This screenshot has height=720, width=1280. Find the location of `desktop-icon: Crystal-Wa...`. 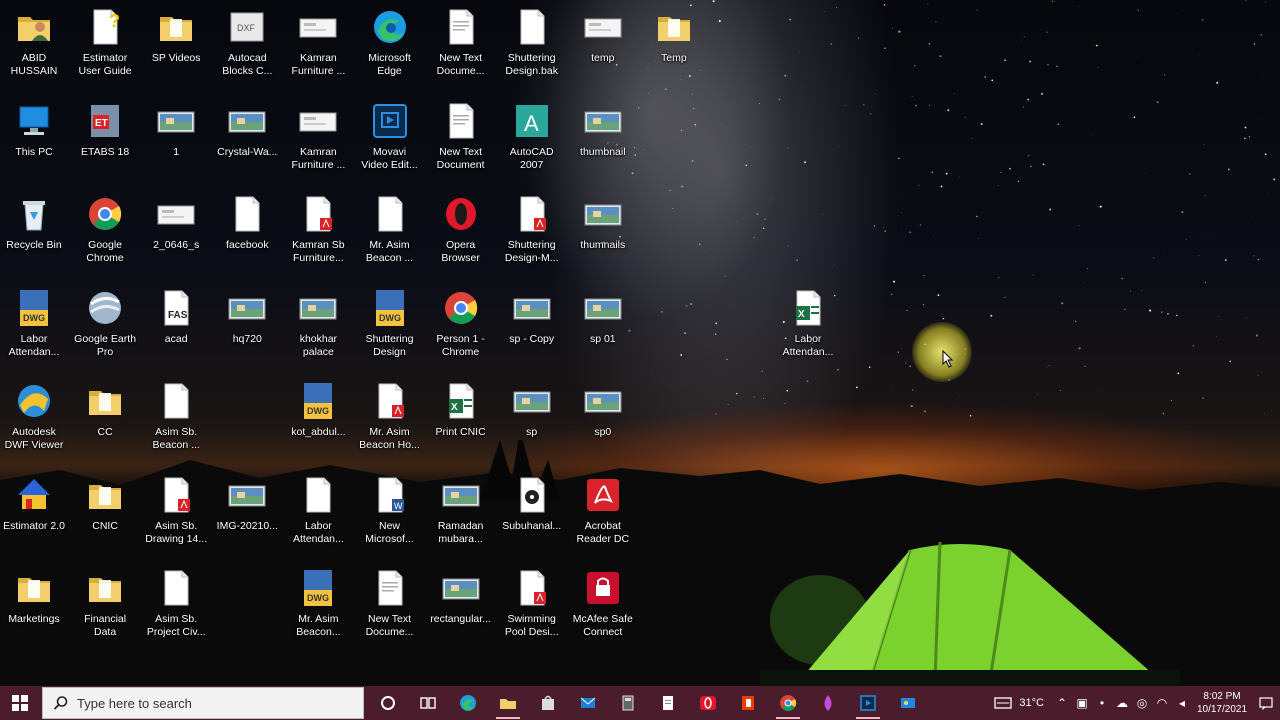

desktop-icon: Crystal-Wa... is located at coordinates (247, 141).